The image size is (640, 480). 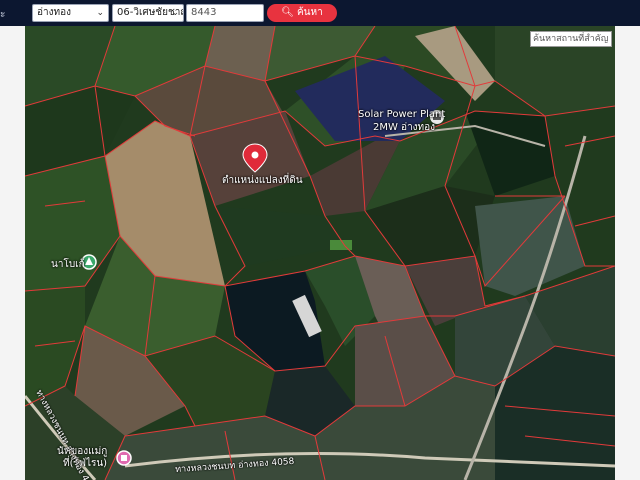 What do you see at coordinates (124, 458) in the screenshot?
I see `bag-glyph` at bounding box center [124, 458].